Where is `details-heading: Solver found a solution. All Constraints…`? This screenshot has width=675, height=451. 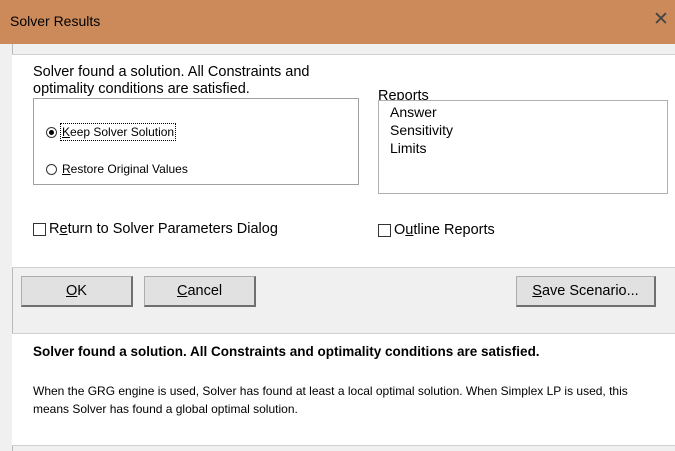 details-heading: Solver found a solution. All Constraints… is located at coordinates (286, 351).